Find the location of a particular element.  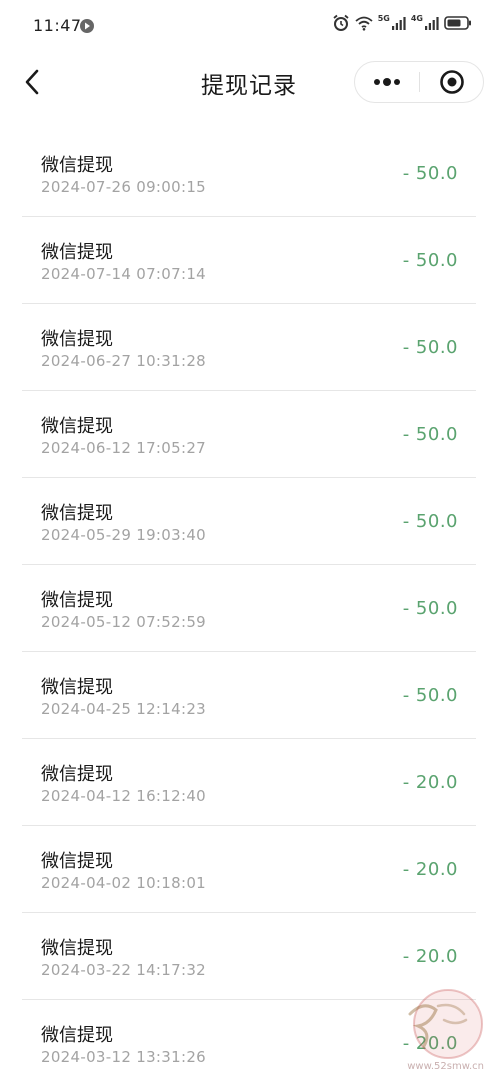

miniprogram-capsule is located at coordinates (419, 82).